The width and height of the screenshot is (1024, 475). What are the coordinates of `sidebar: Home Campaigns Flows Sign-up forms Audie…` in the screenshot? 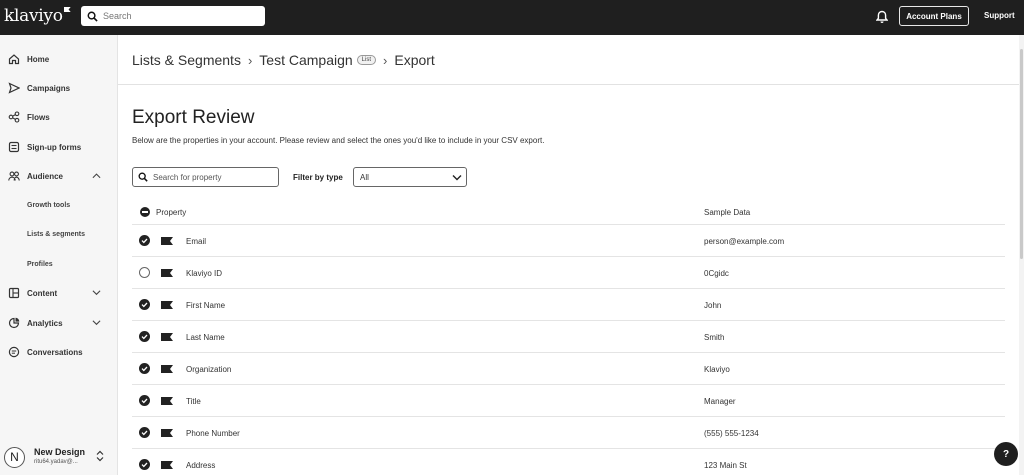 It's located at (59, 255).